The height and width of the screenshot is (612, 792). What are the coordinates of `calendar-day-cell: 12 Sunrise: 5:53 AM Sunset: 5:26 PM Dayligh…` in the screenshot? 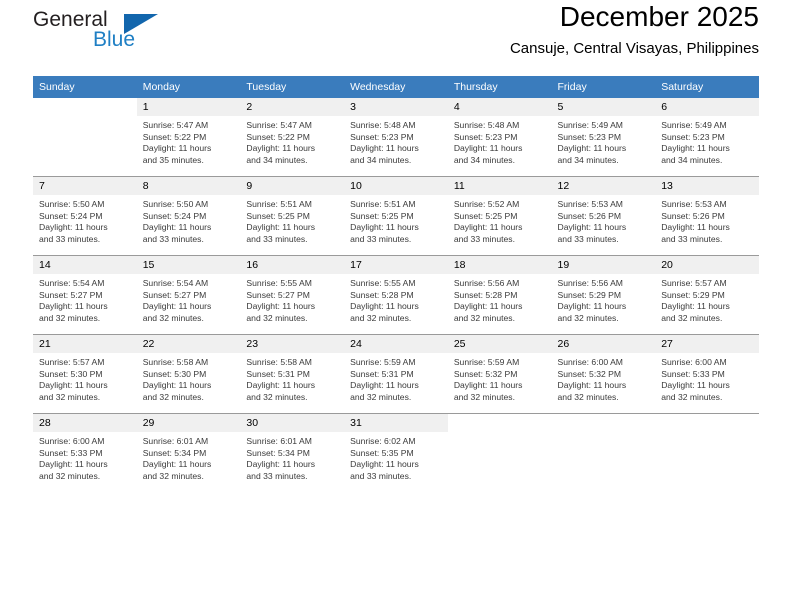 It's located at (603, 216).